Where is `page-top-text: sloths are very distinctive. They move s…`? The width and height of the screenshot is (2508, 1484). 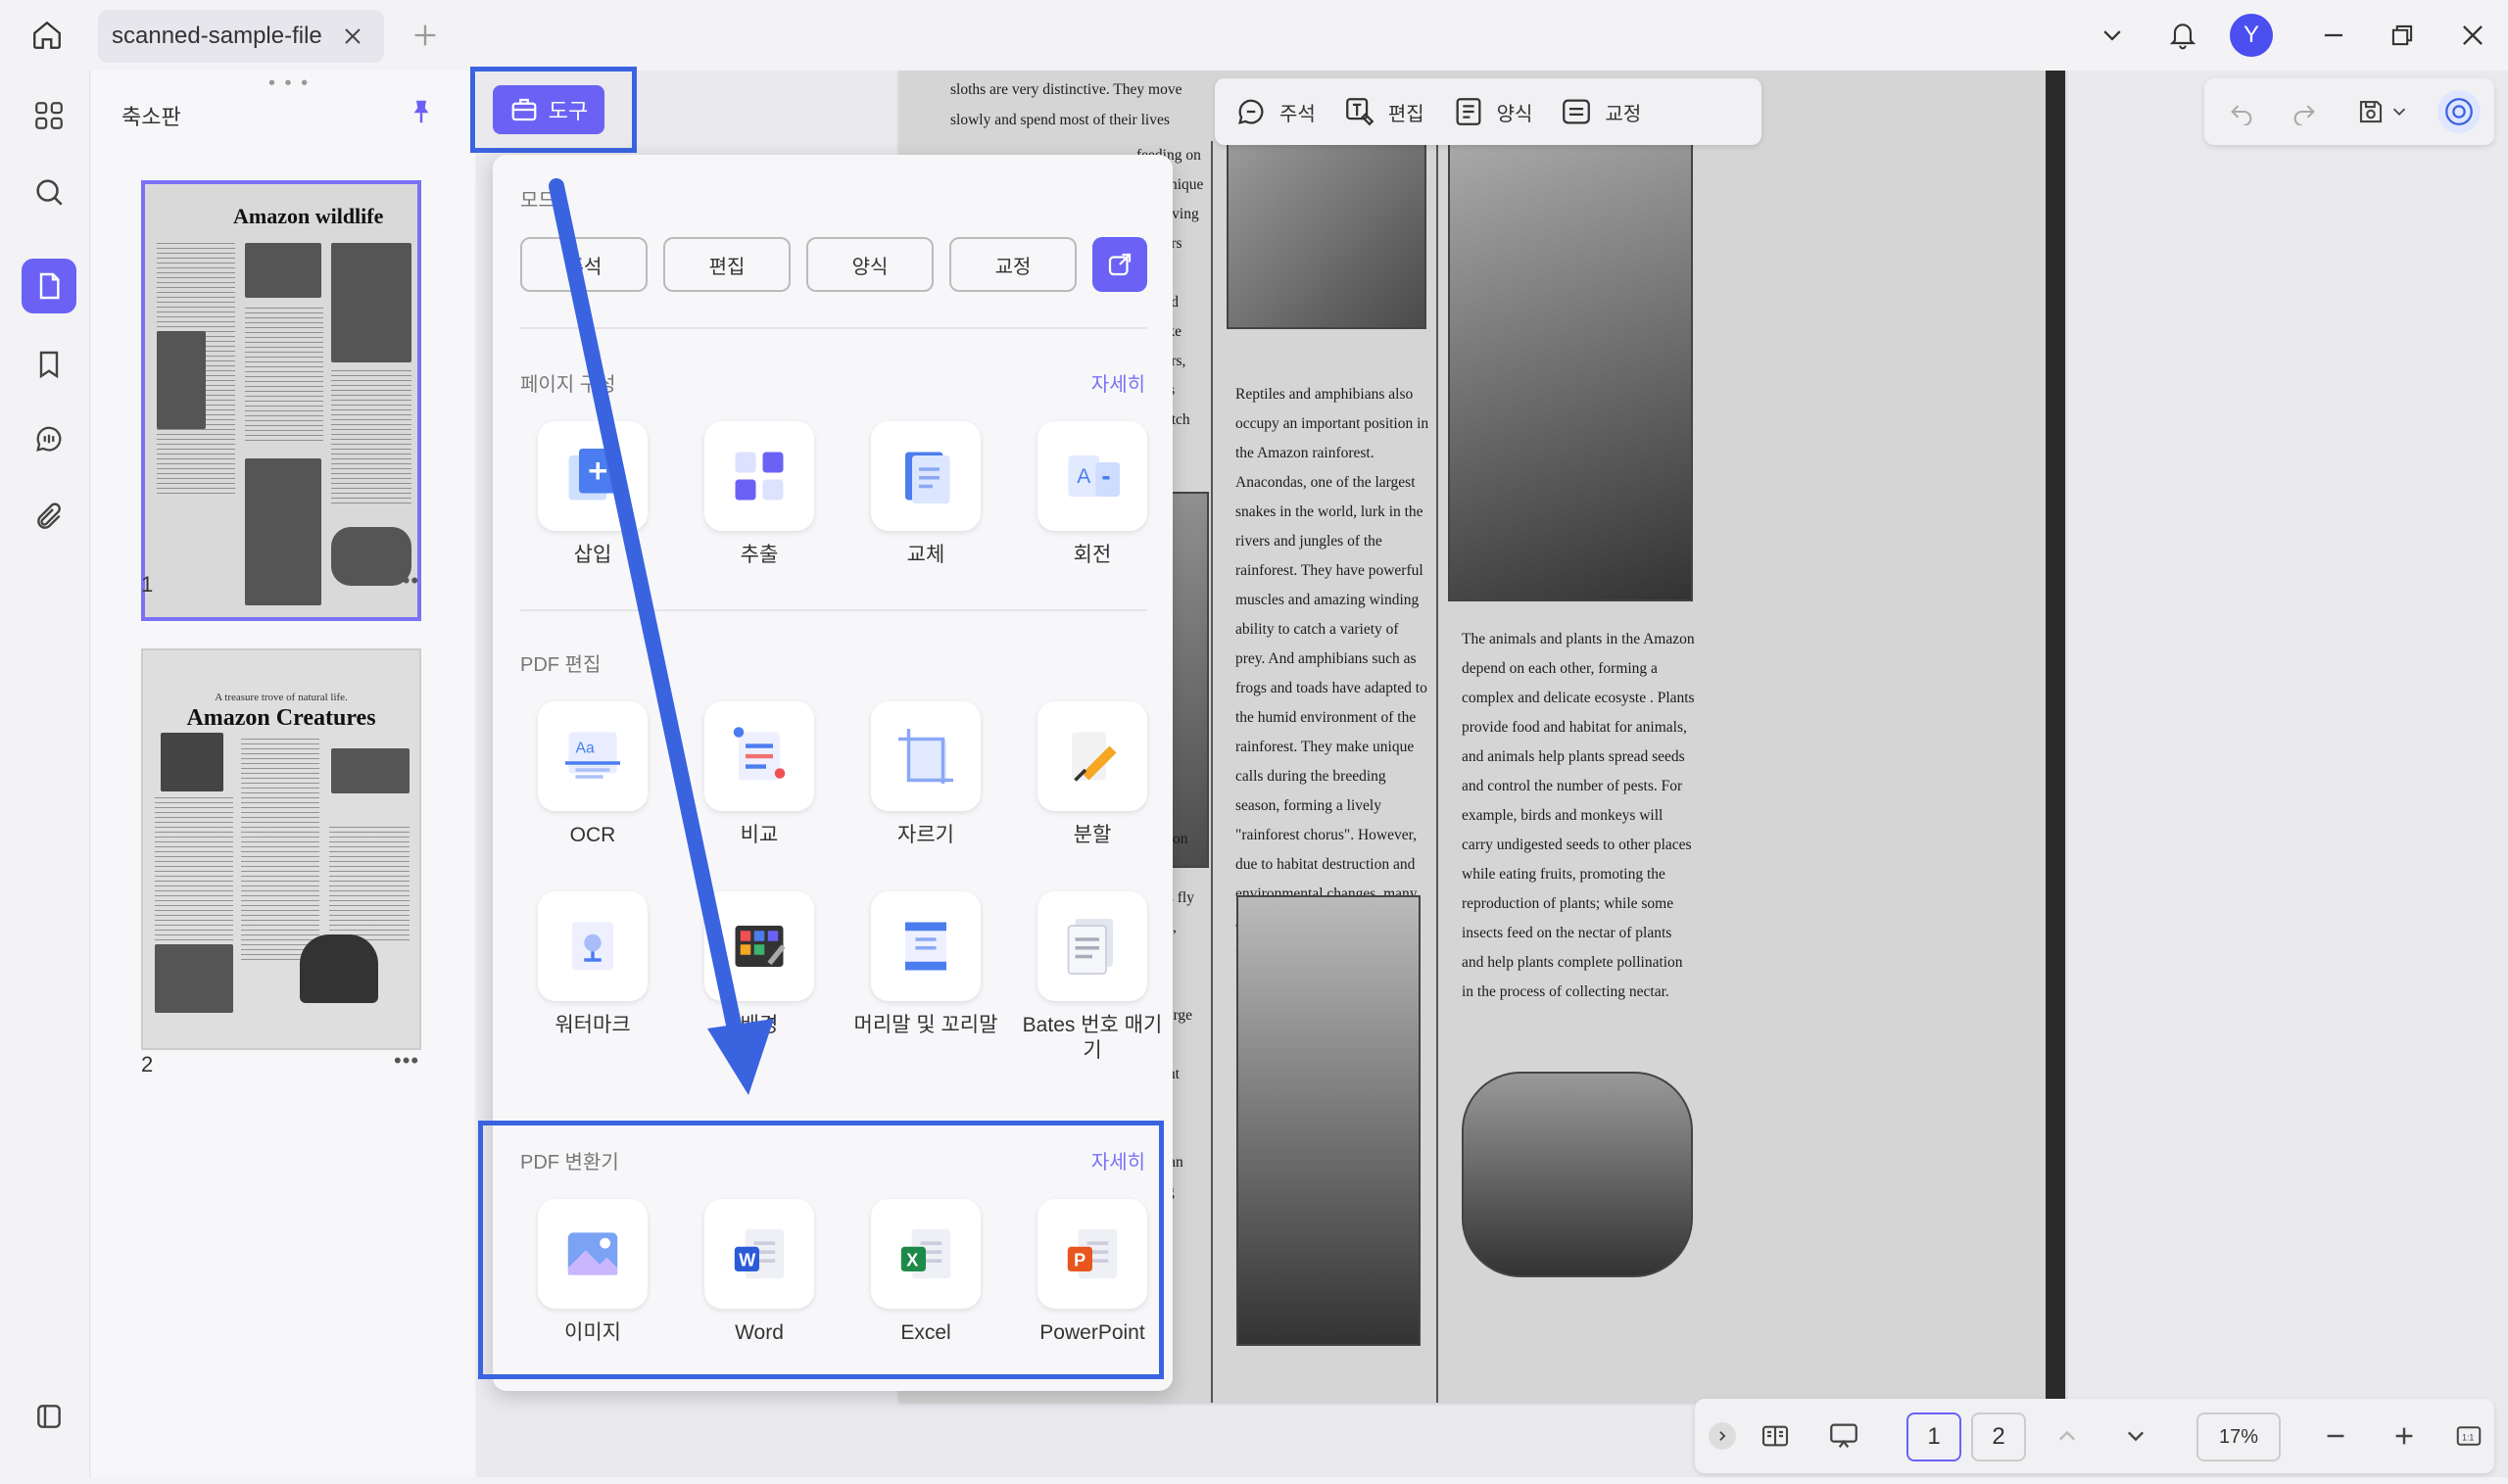
page-top-text: sloths are very distinctive. They move s… is located at coordinates (1066, 104).